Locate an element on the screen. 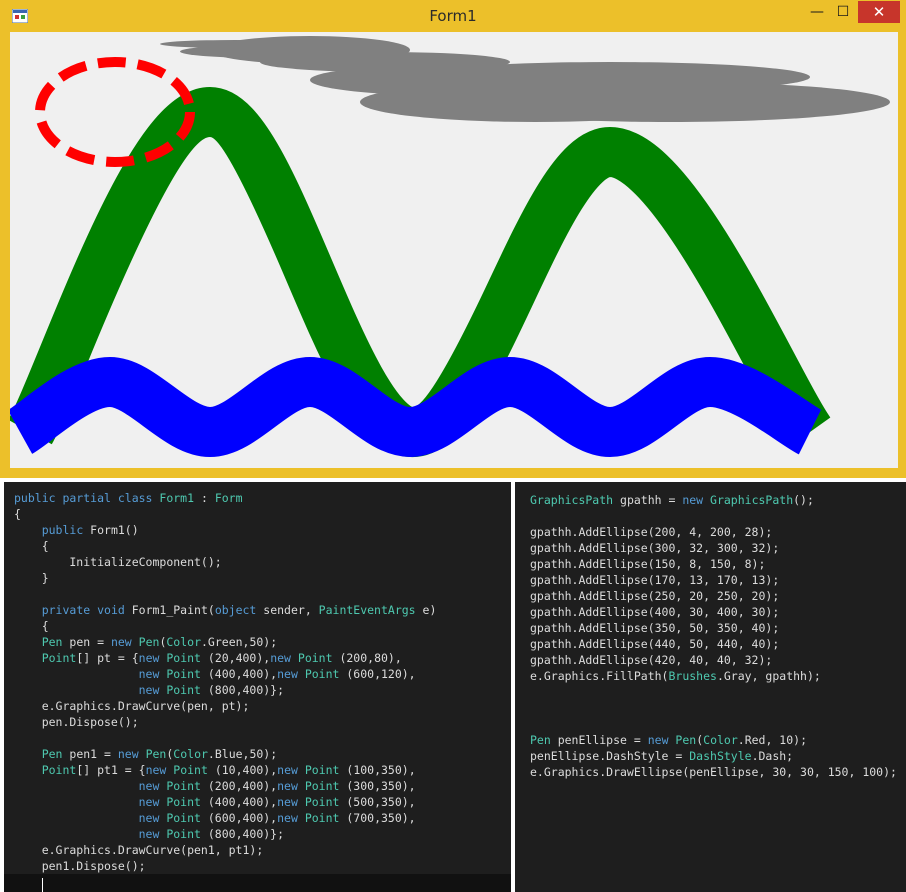 The height and width of the screenshot is (892, 906). code-token: gpathh.AddEllipse(400, 30, 400, 30); is located at coordinates (655, 612).